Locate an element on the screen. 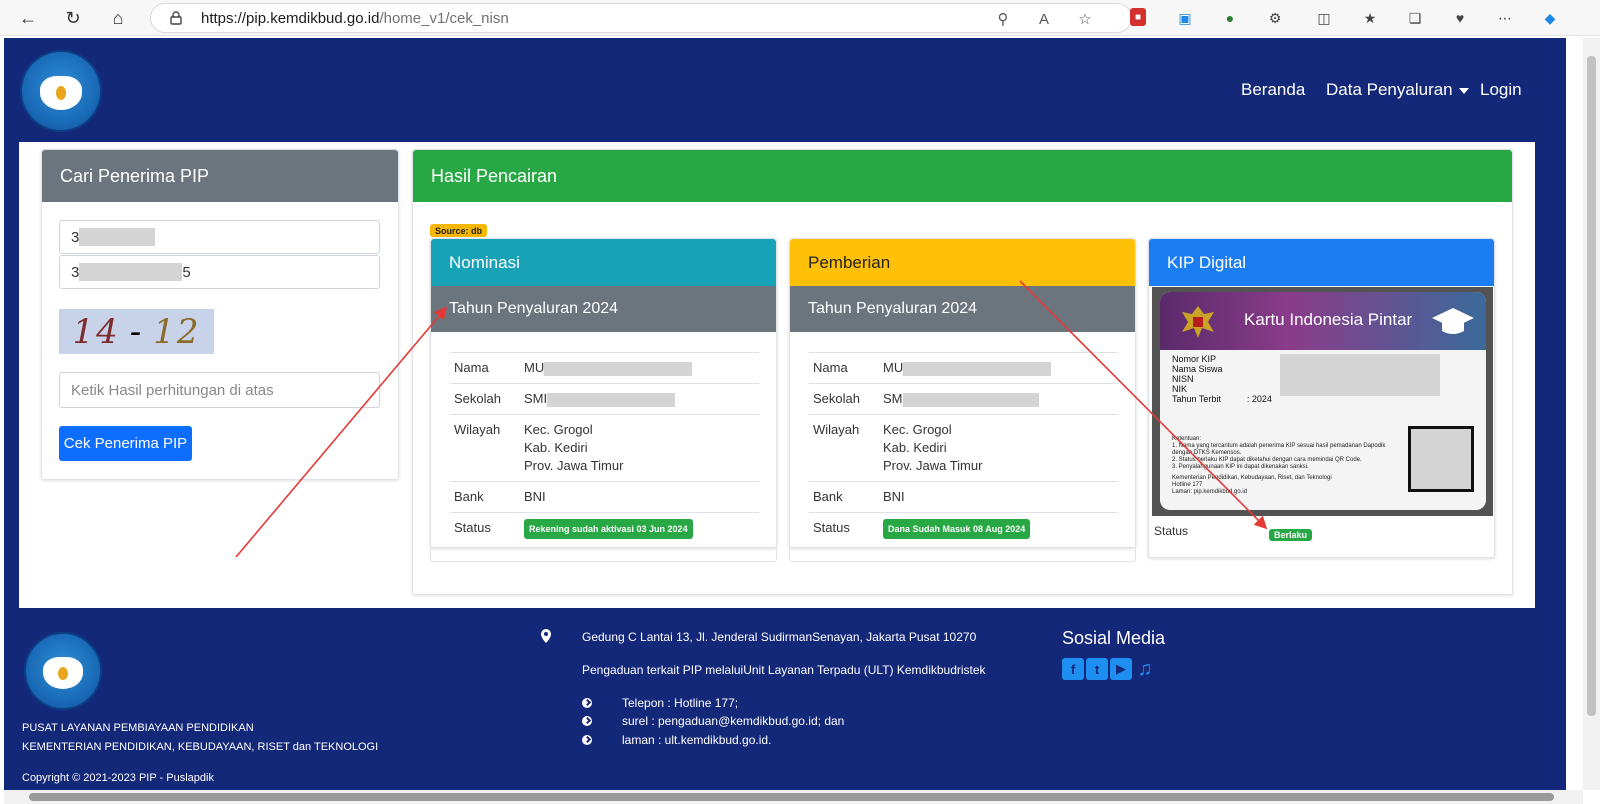 The image size is (1600, 804). browser-essentials-icon: ♥ is located at coordinates (1460, 18).